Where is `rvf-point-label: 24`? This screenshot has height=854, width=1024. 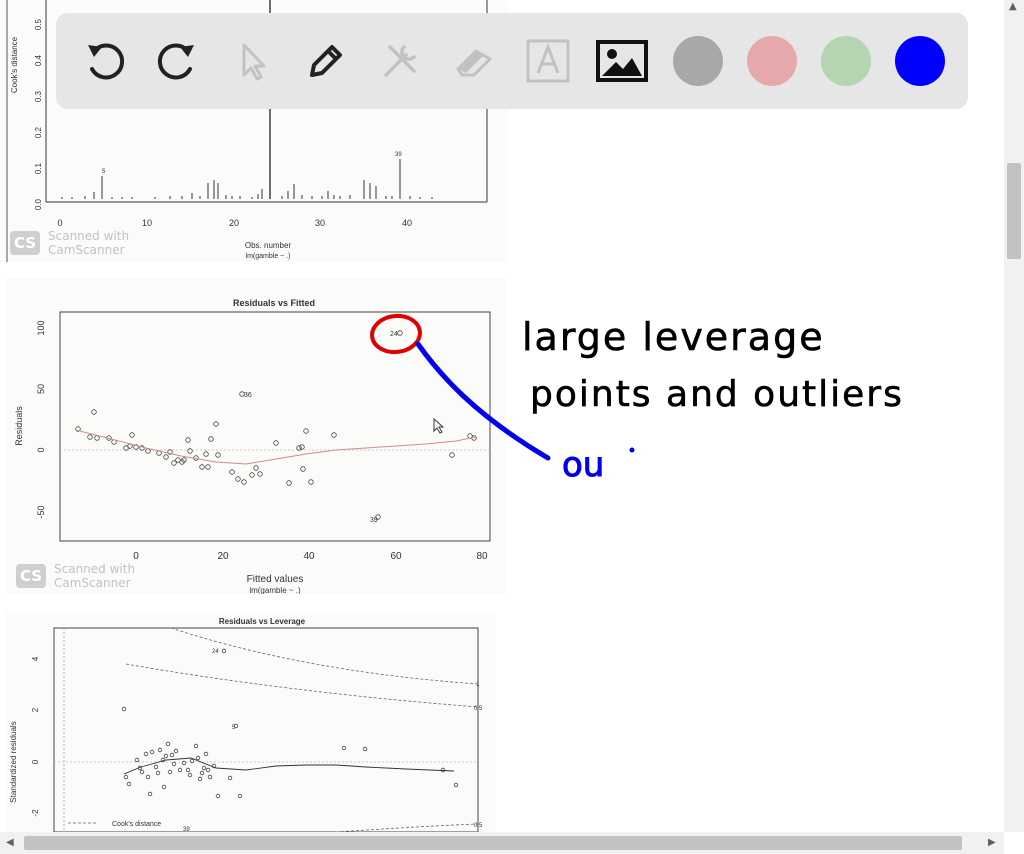
rvf-point-label: 24 is located at coordinates (394, 334).